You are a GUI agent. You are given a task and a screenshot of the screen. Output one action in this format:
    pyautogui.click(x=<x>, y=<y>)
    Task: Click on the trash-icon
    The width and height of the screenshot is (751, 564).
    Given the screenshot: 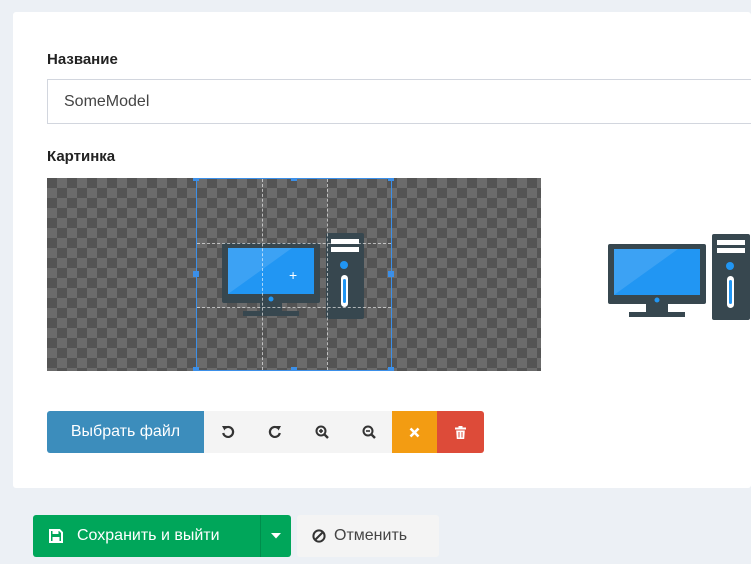 What is the action you would take?
    pyautogui.click(x=460, y=432)
    